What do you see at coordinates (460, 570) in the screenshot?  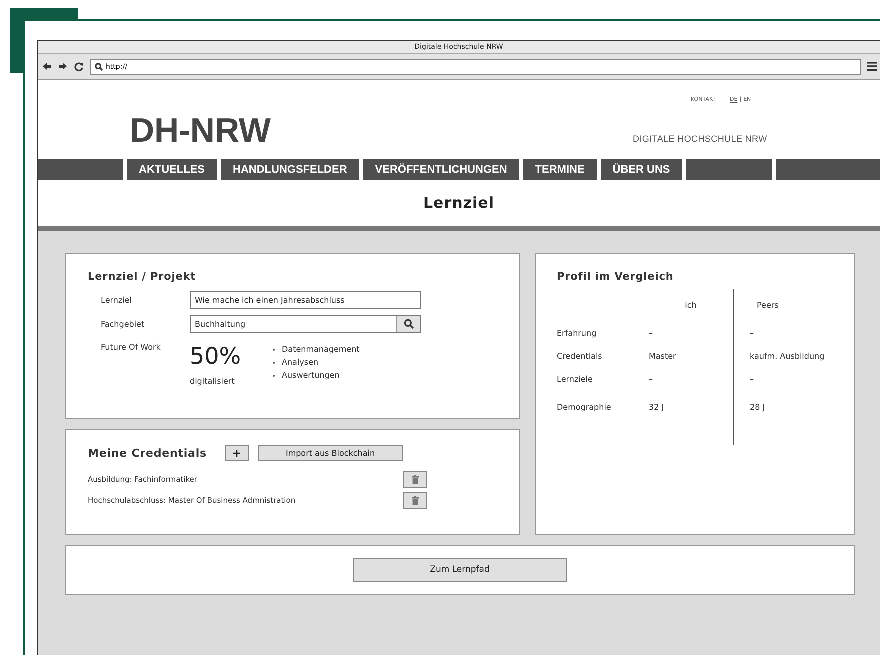 I see `learning-path-button: Zum Lernpfad` at bounding box center [460, 570].